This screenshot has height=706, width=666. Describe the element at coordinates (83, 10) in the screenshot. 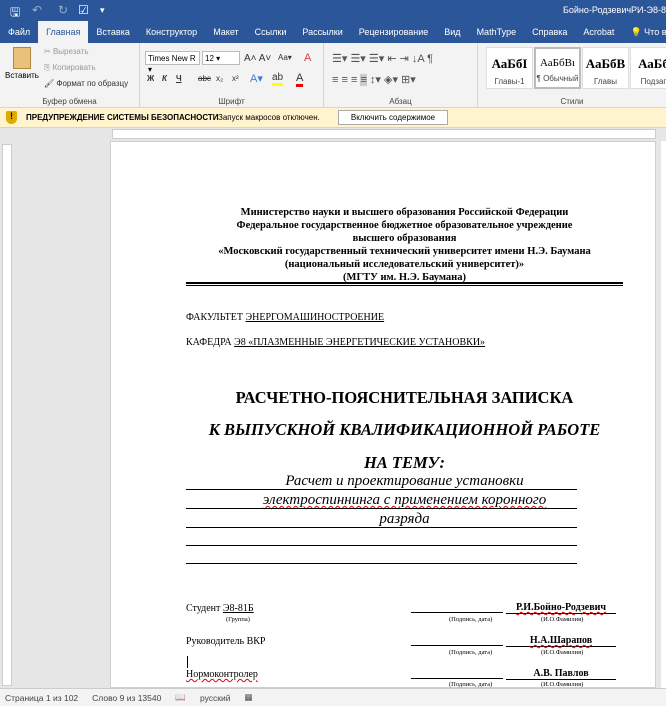

I see `checkbox-icon: ☑` at that location.